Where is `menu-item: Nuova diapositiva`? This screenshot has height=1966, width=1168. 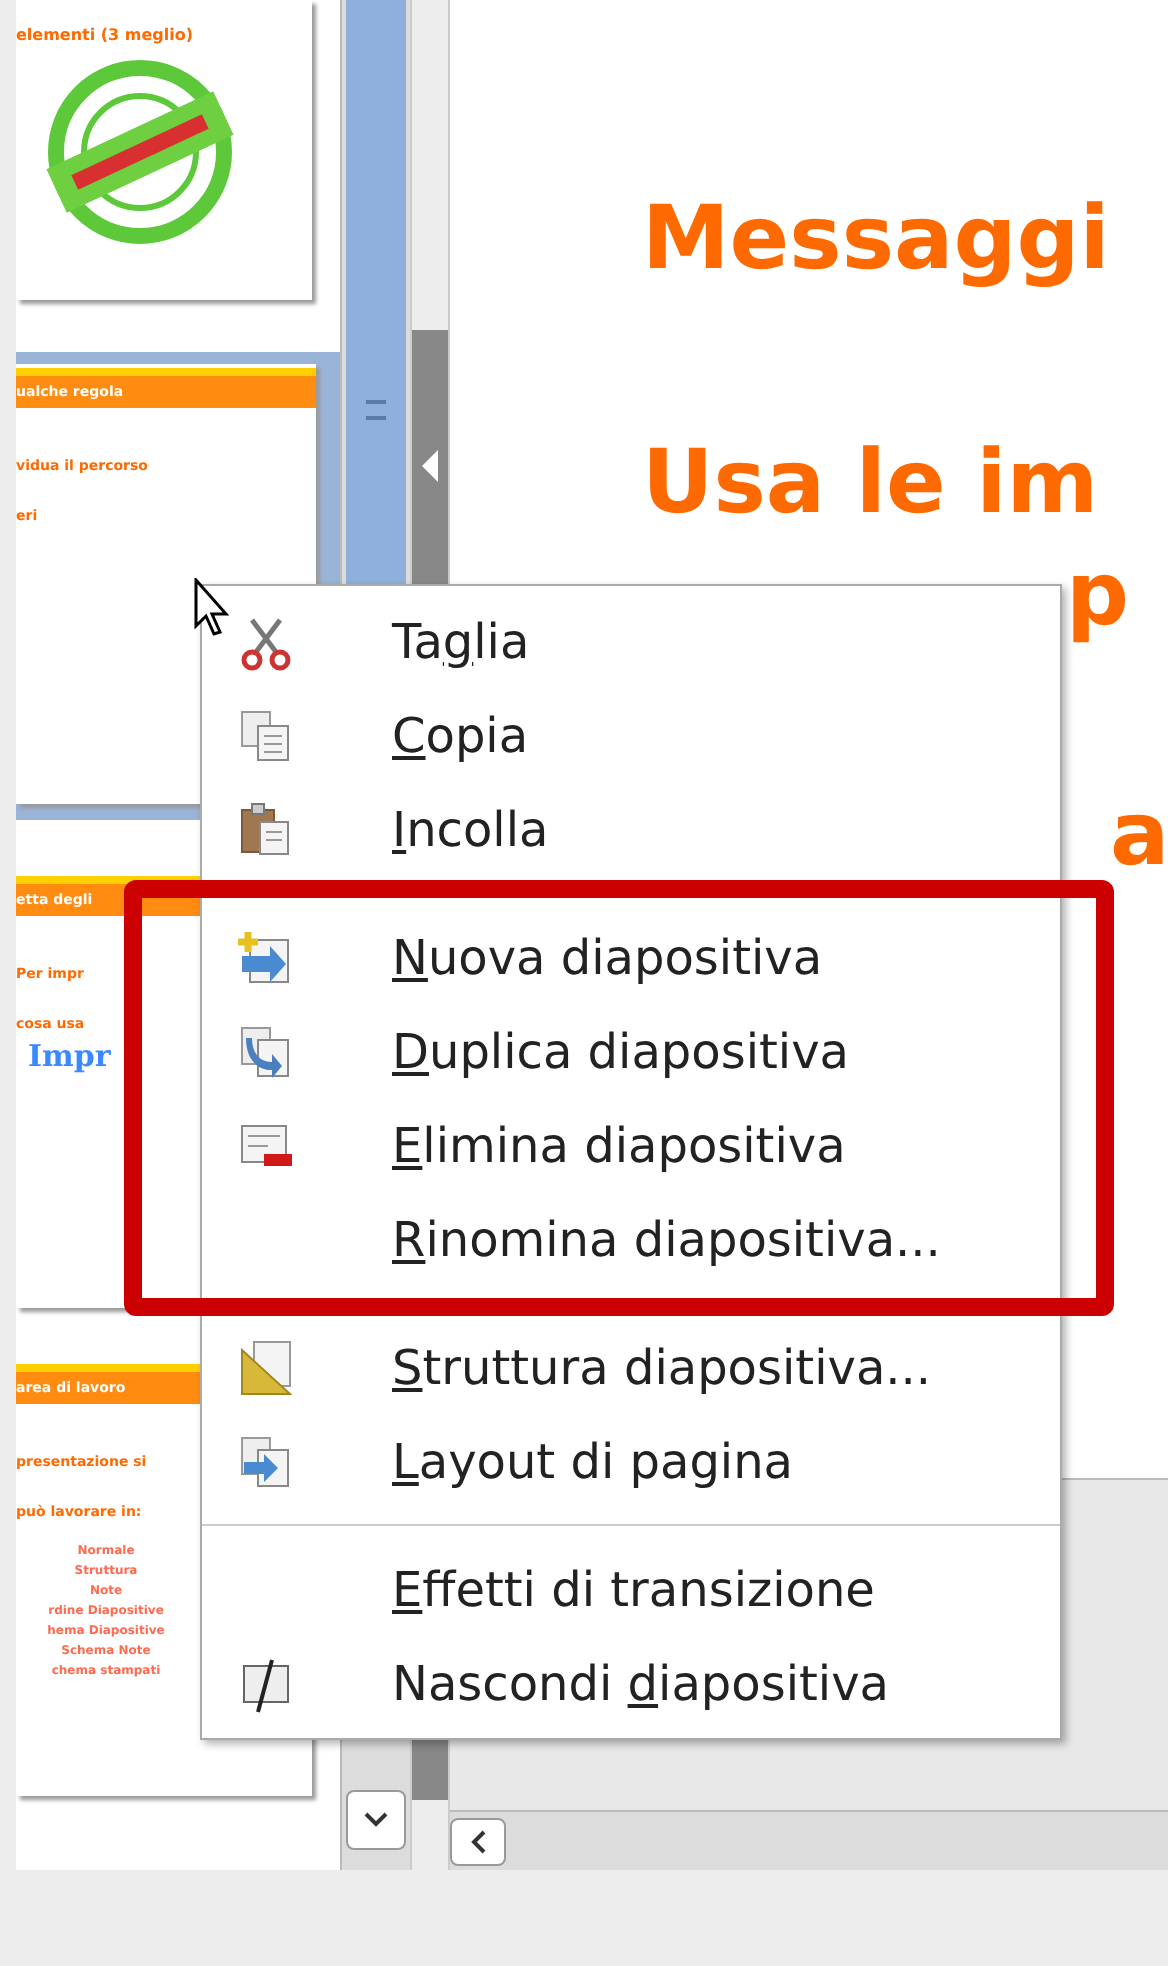
menu-item: Nuova diapositiva is located at coordinates (631, 957).